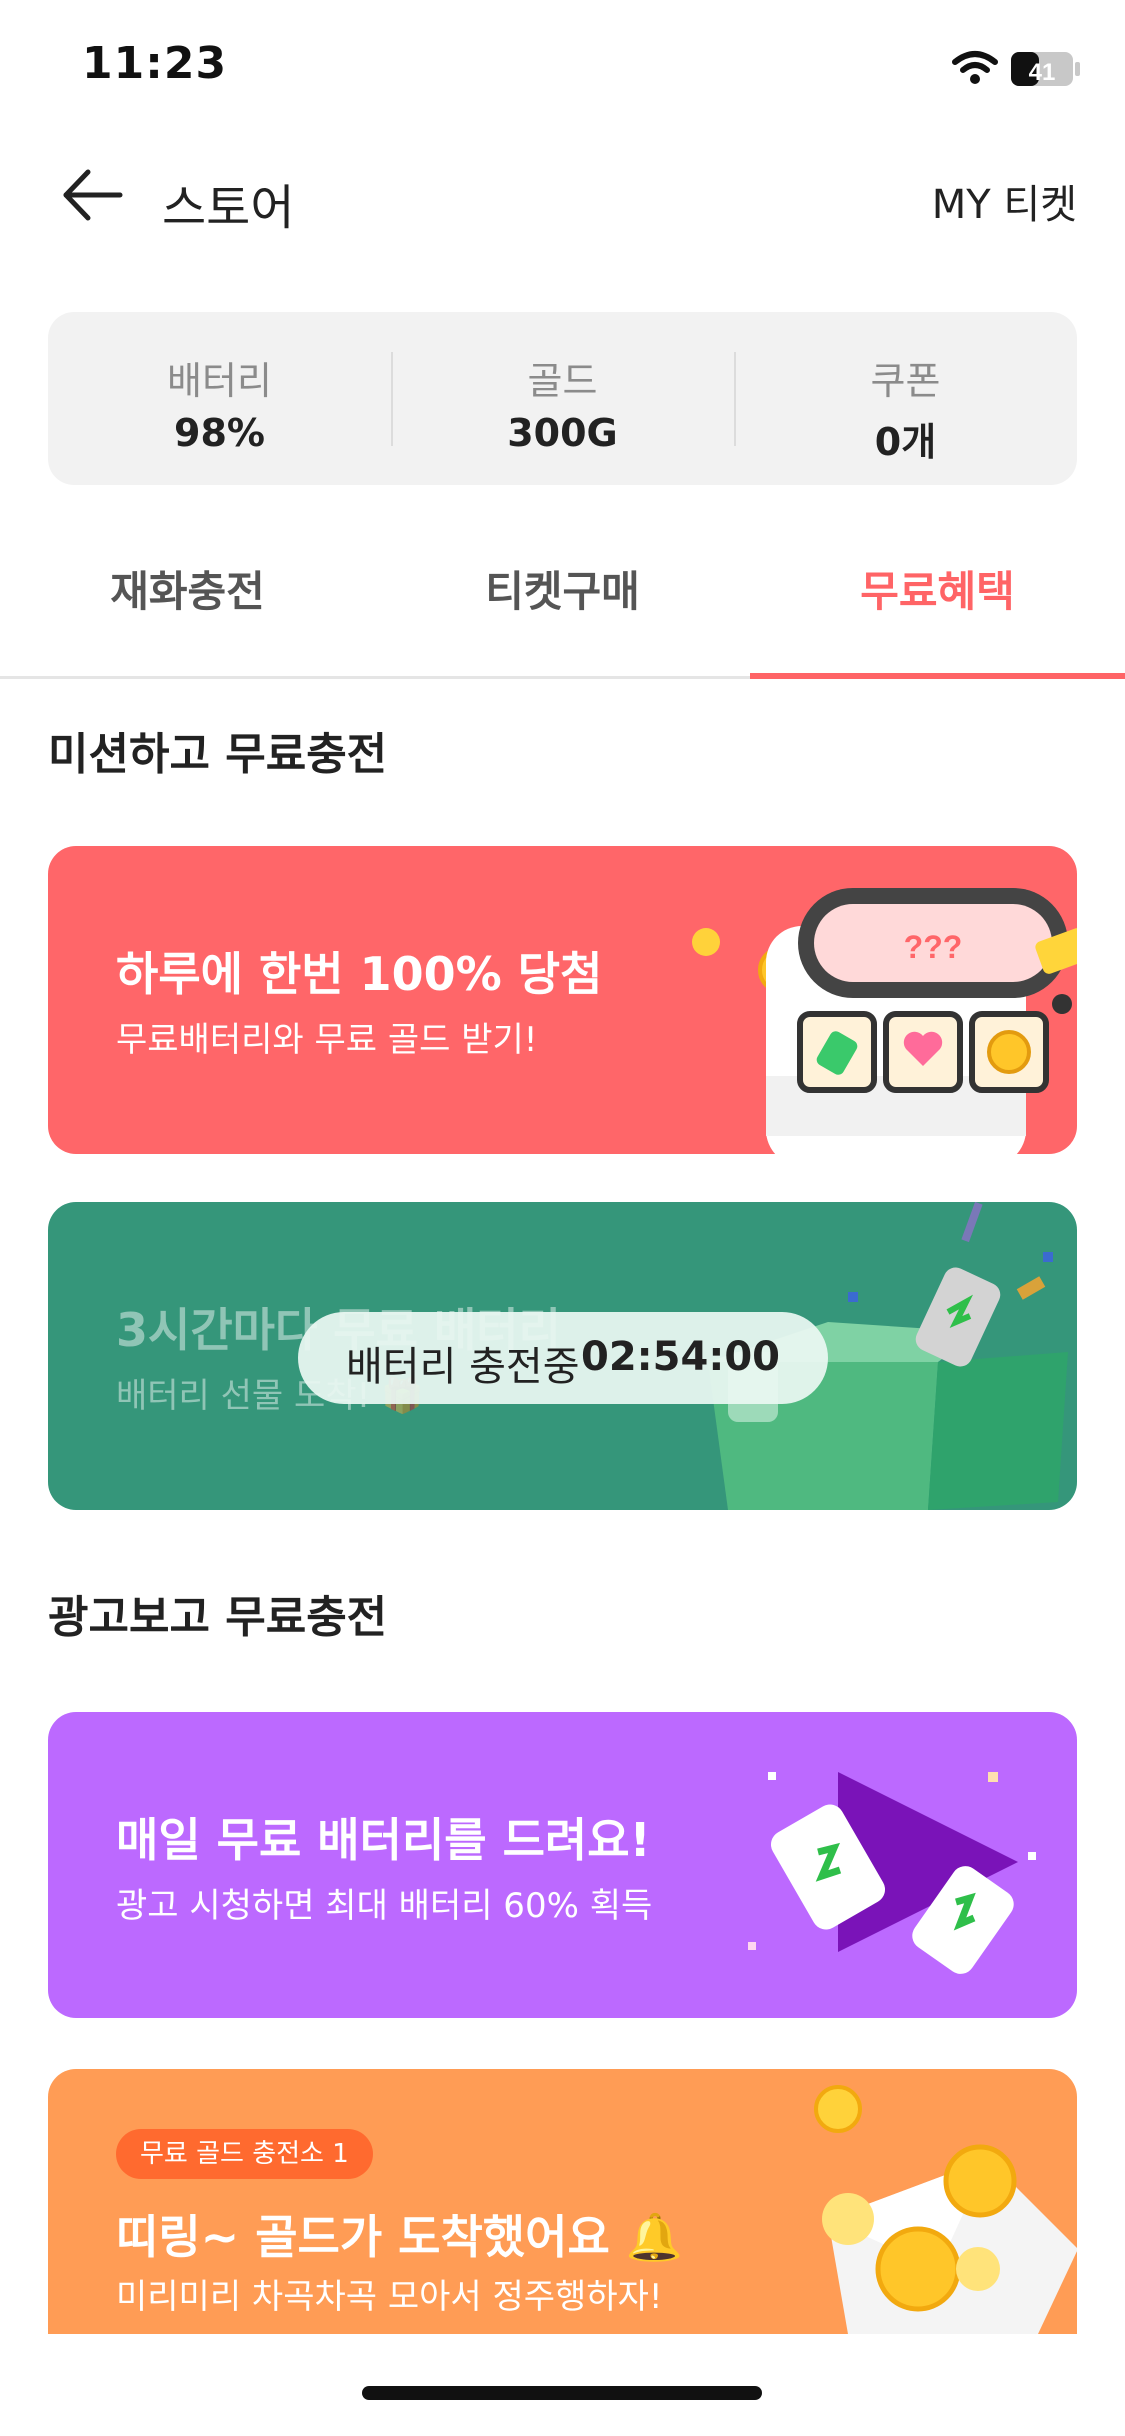 Image resolution: width=1125 pixels, height=2436 pixels. I want to click on gold-balance: 골드 300G, so click(562, 398).